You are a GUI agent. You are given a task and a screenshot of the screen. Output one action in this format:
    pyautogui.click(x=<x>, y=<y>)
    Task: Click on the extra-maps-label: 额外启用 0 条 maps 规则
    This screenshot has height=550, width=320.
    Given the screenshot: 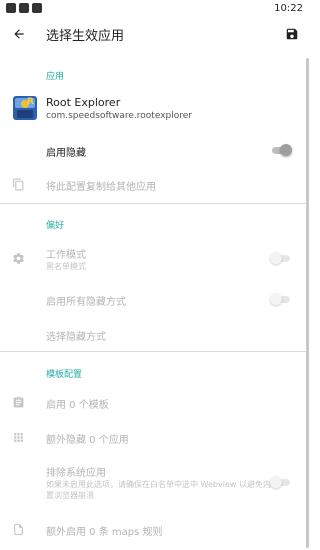 What is the action you would take?
    pyautogui.click(x=104, y=532)
    